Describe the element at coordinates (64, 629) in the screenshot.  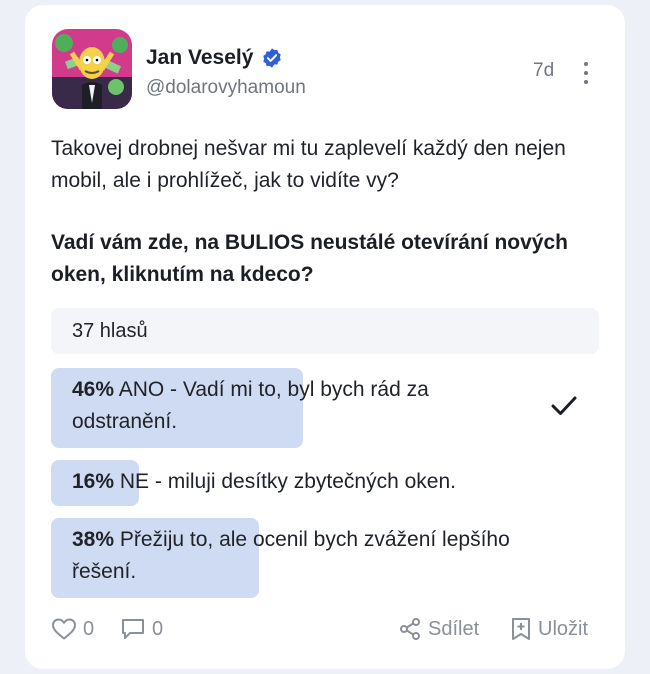
I see `heart-icon` at that location.